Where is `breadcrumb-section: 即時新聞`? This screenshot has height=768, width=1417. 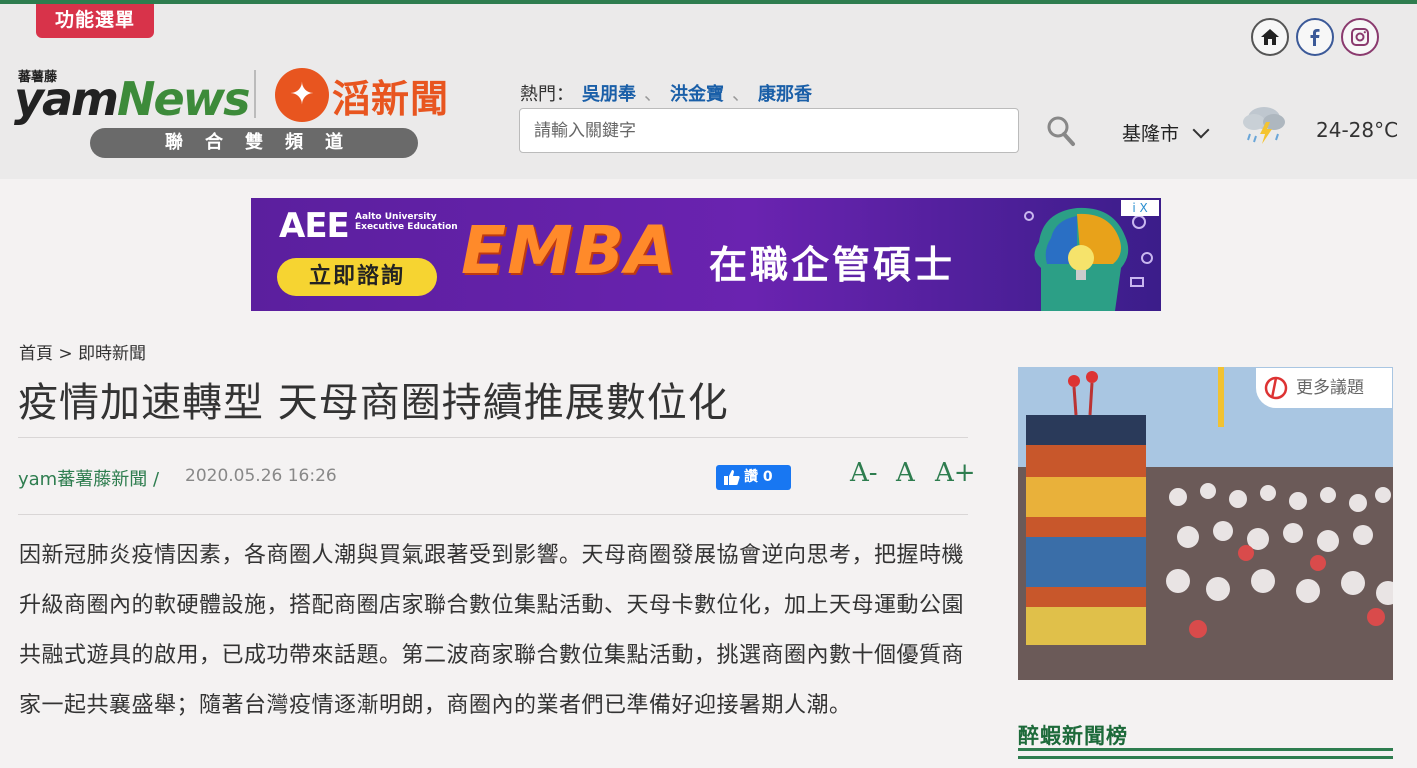
breadcrumb-section: 即時新聞 is located at coordinates (112, 354).